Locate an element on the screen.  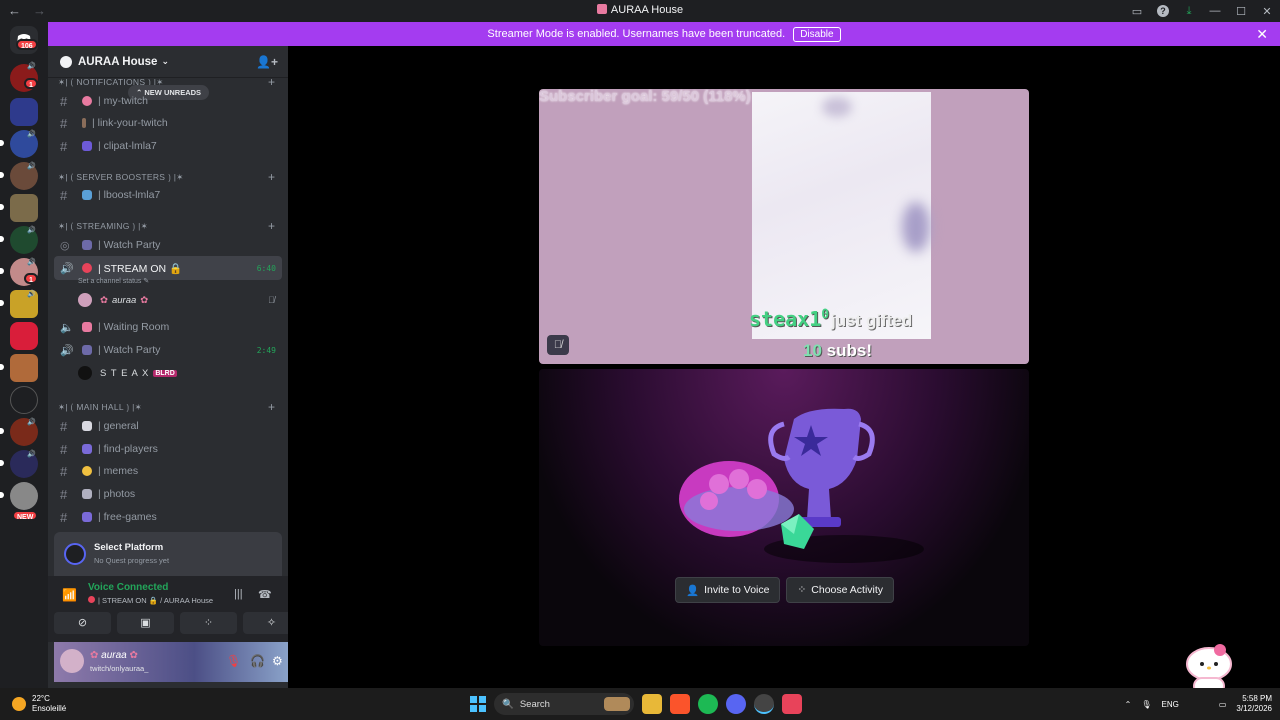
quest-subtitle: No Quest progress yet is located at coordinates (132, 560).